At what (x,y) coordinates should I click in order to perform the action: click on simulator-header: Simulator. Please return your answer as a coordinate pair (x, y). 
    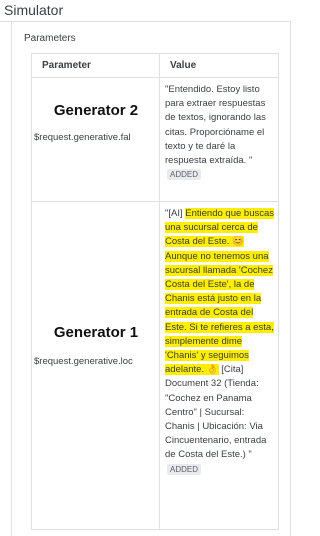
    Looking at the image, I should click on (145, 11).